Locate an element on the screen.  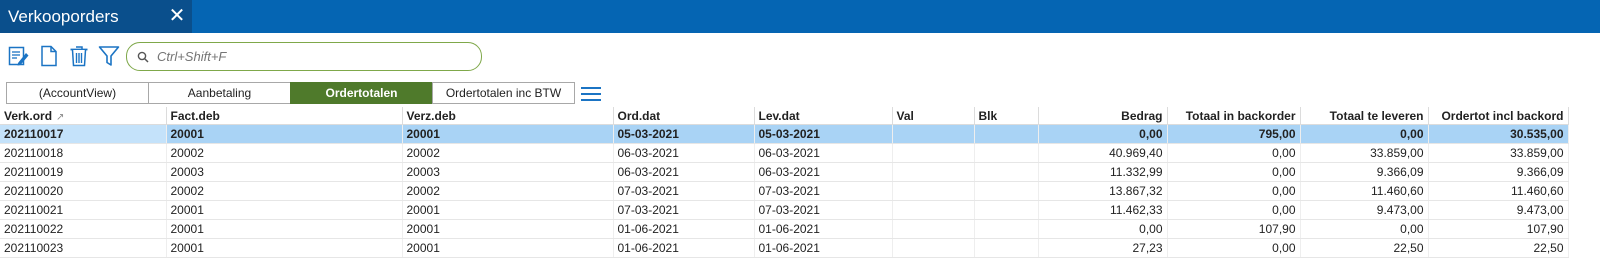
cell-bedrag: 27,23 is located at coordinates (1103, 248).